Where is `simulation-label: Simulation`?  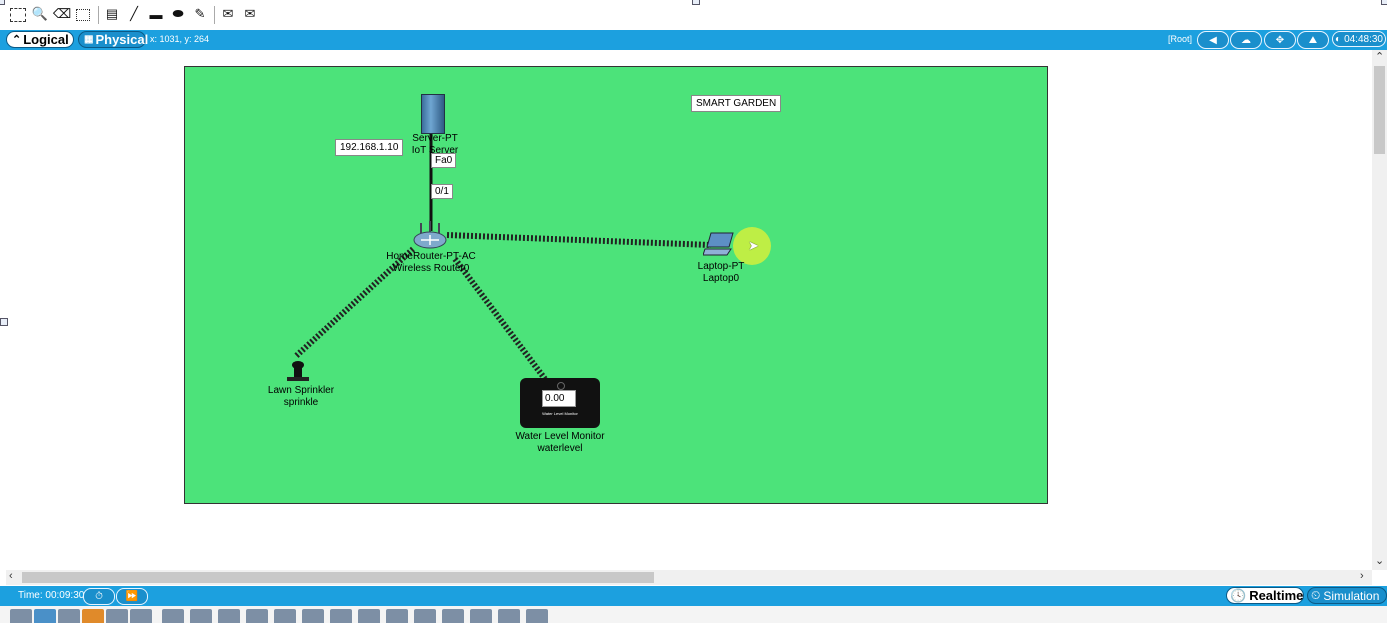
simulation-label: Simulation is located at coordinates (1351, 595).